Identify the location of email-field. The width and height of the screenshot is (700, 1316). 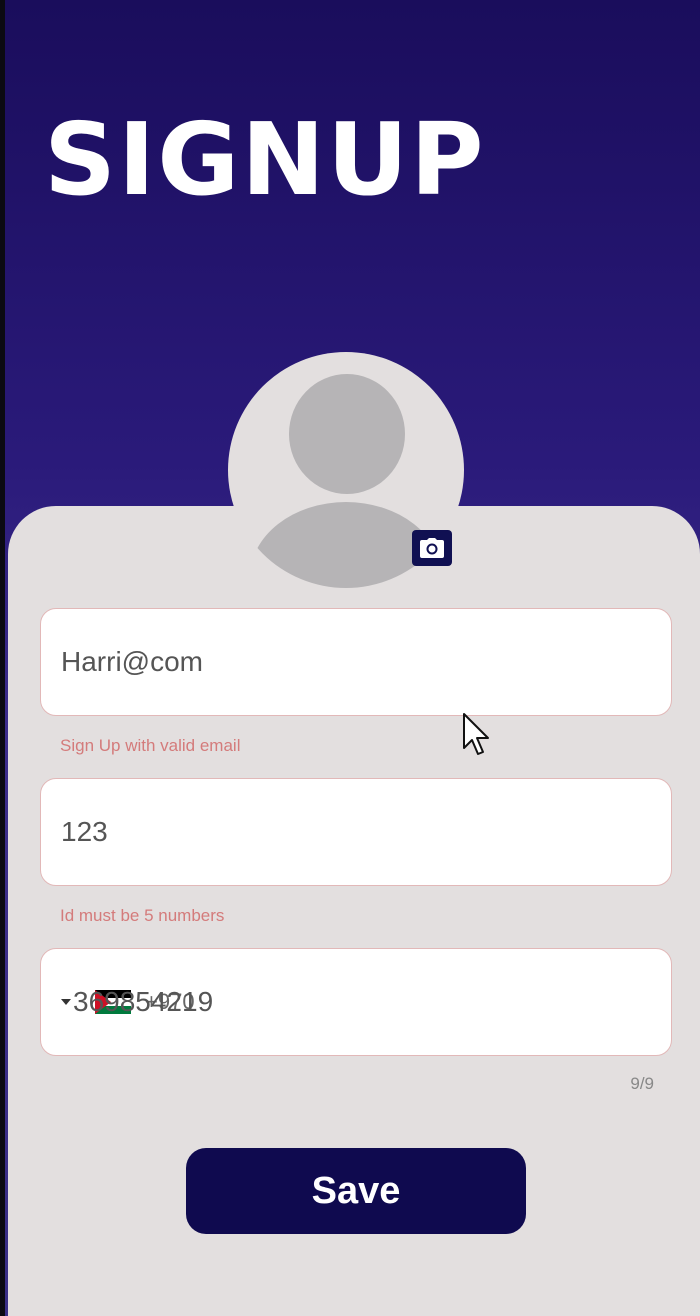
(356, 662).